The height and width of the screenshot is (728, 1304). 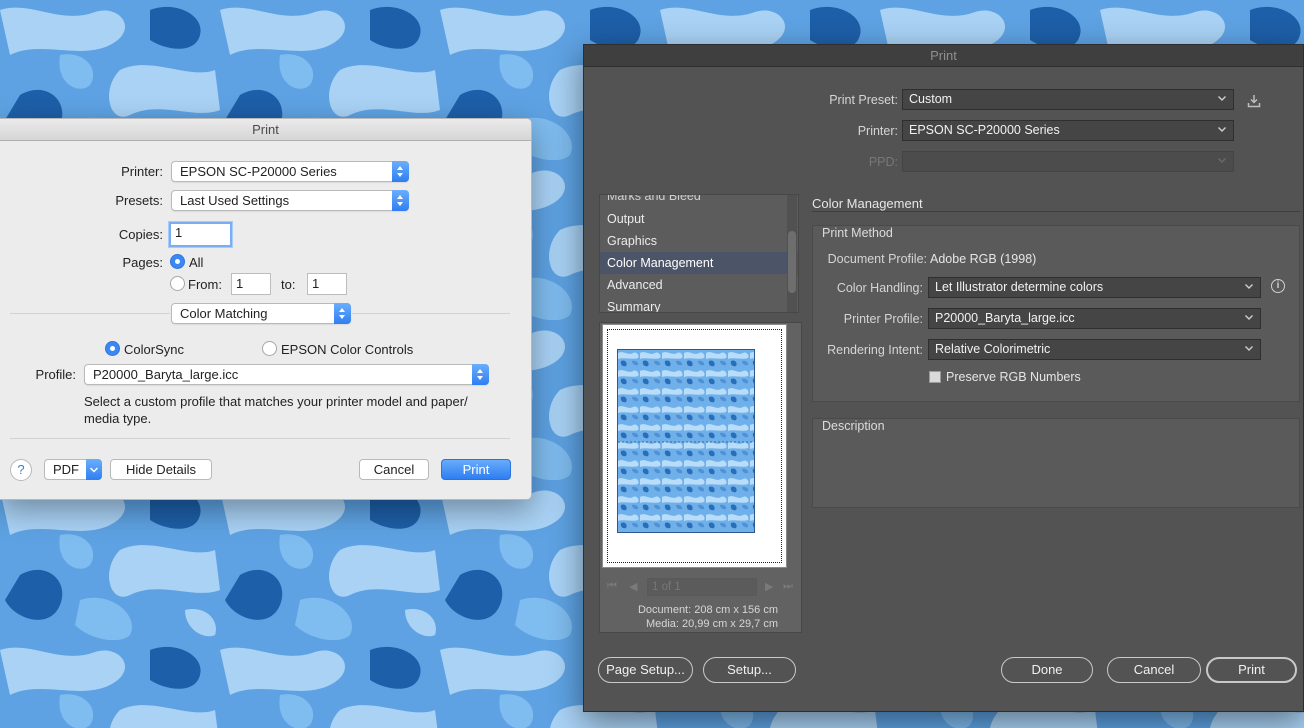 What do you see at coordinates (863, 100) in the screenshot?
I see `print-preset-label: Print Preset:` at bounding box center [863, 100].